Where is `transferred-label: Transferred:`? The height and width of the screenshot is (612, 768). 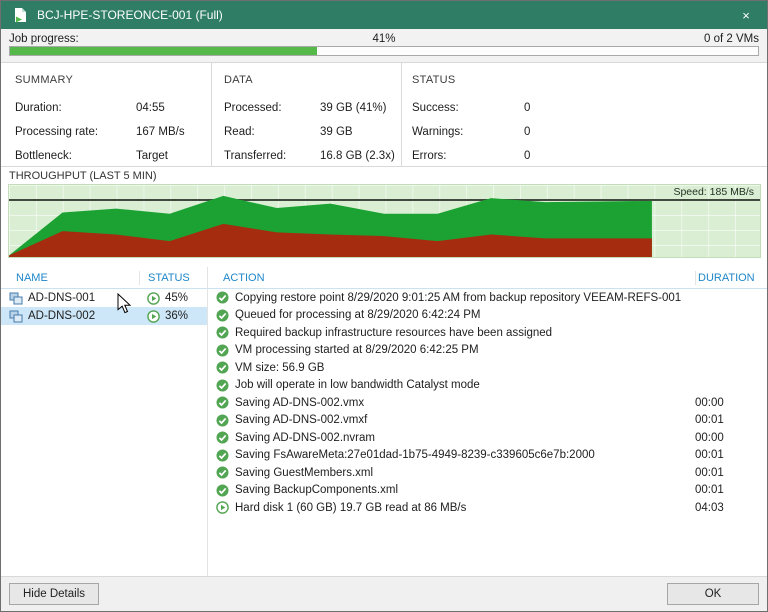
transferred-label: Transferred: is located at coordinates (255, 156).